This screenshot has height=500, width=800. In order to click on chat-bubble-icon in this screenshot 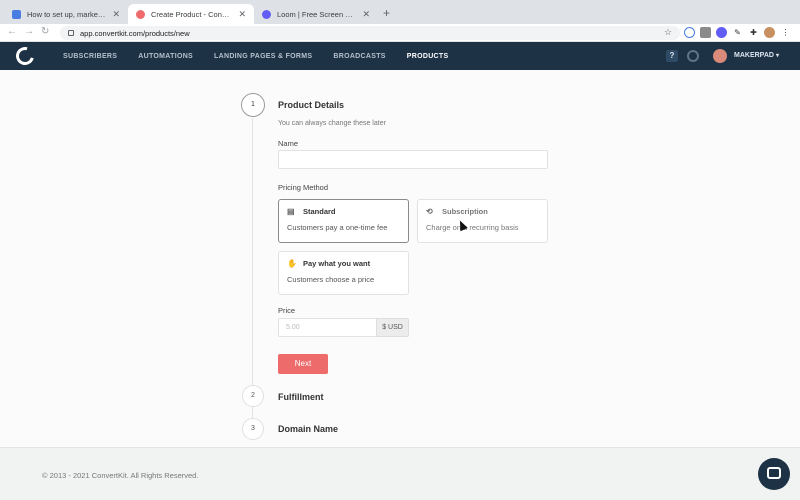, I will do `click(774, 473)`.